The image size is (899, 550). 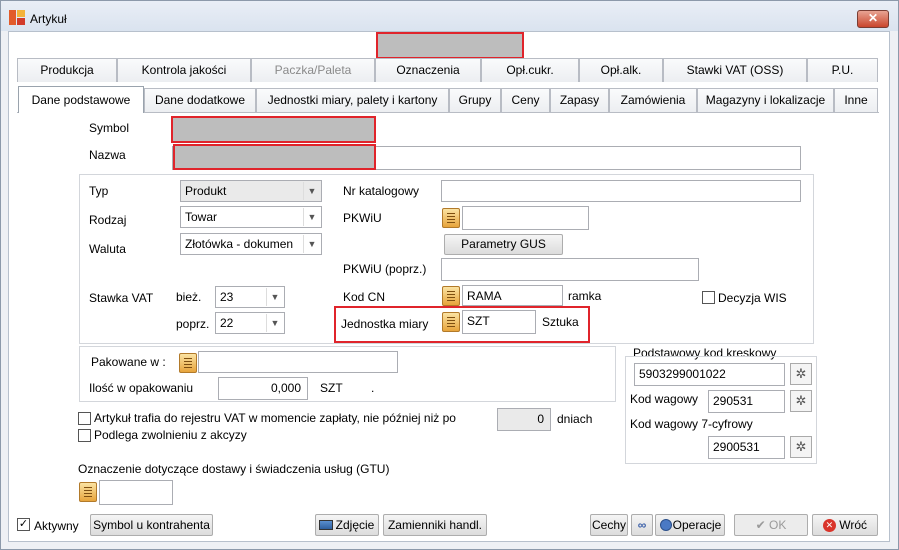 I want to click on biez-label: bież., so click(x=189, y=297).